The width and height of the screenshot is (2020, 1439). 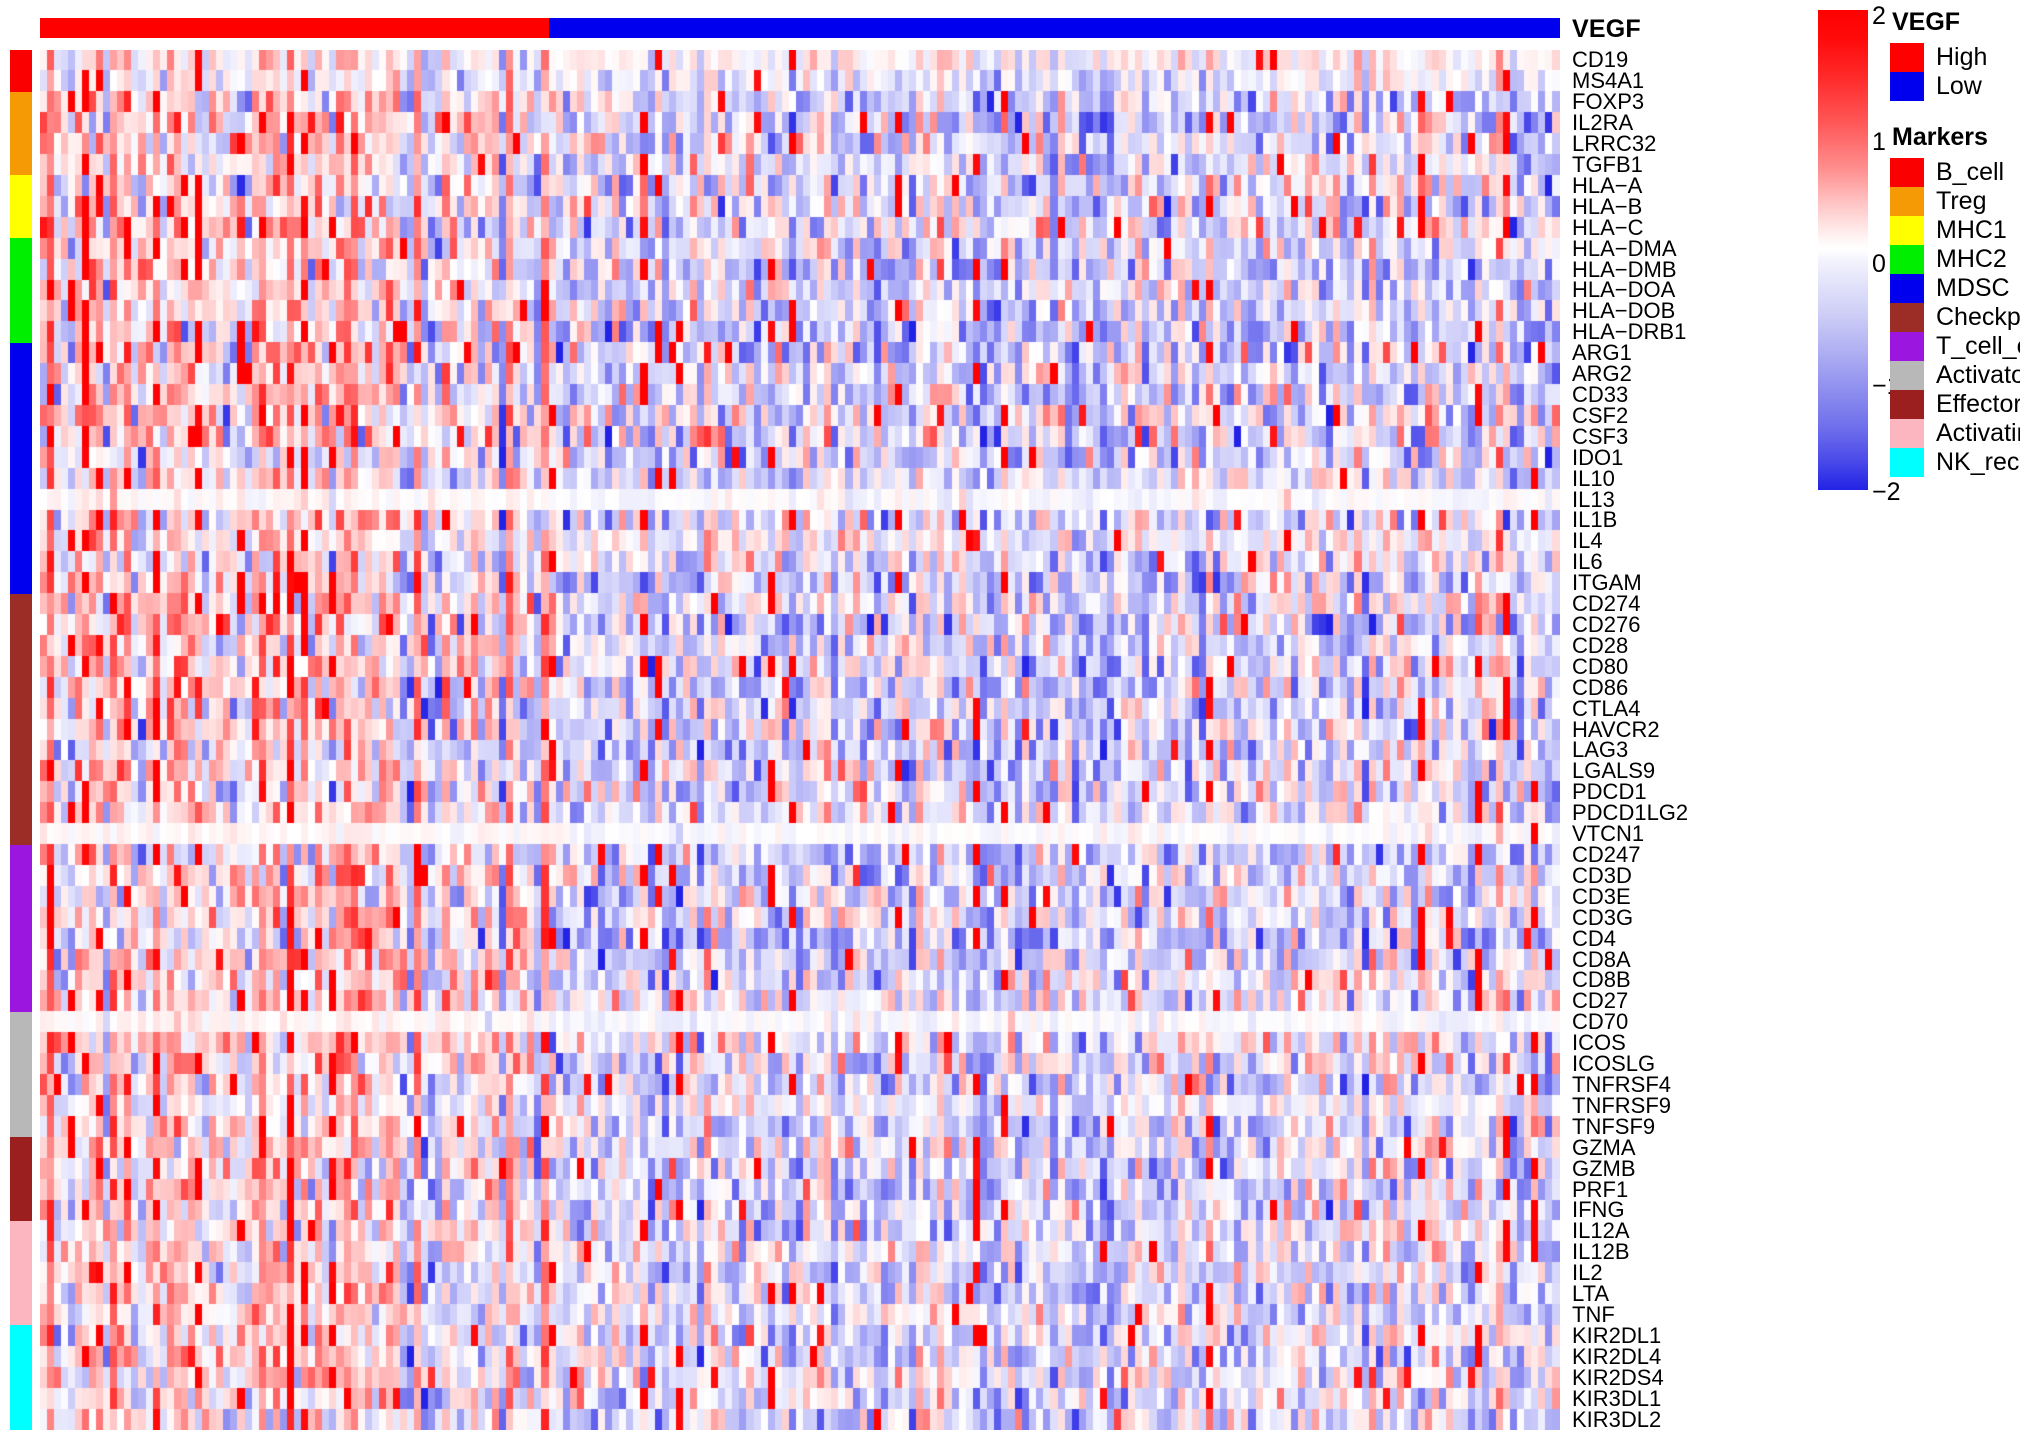 What do you see at coordinates (1959, 86) in the screenshot?
I see `legend-item-label: Low` at bounding box center [1959, 86].